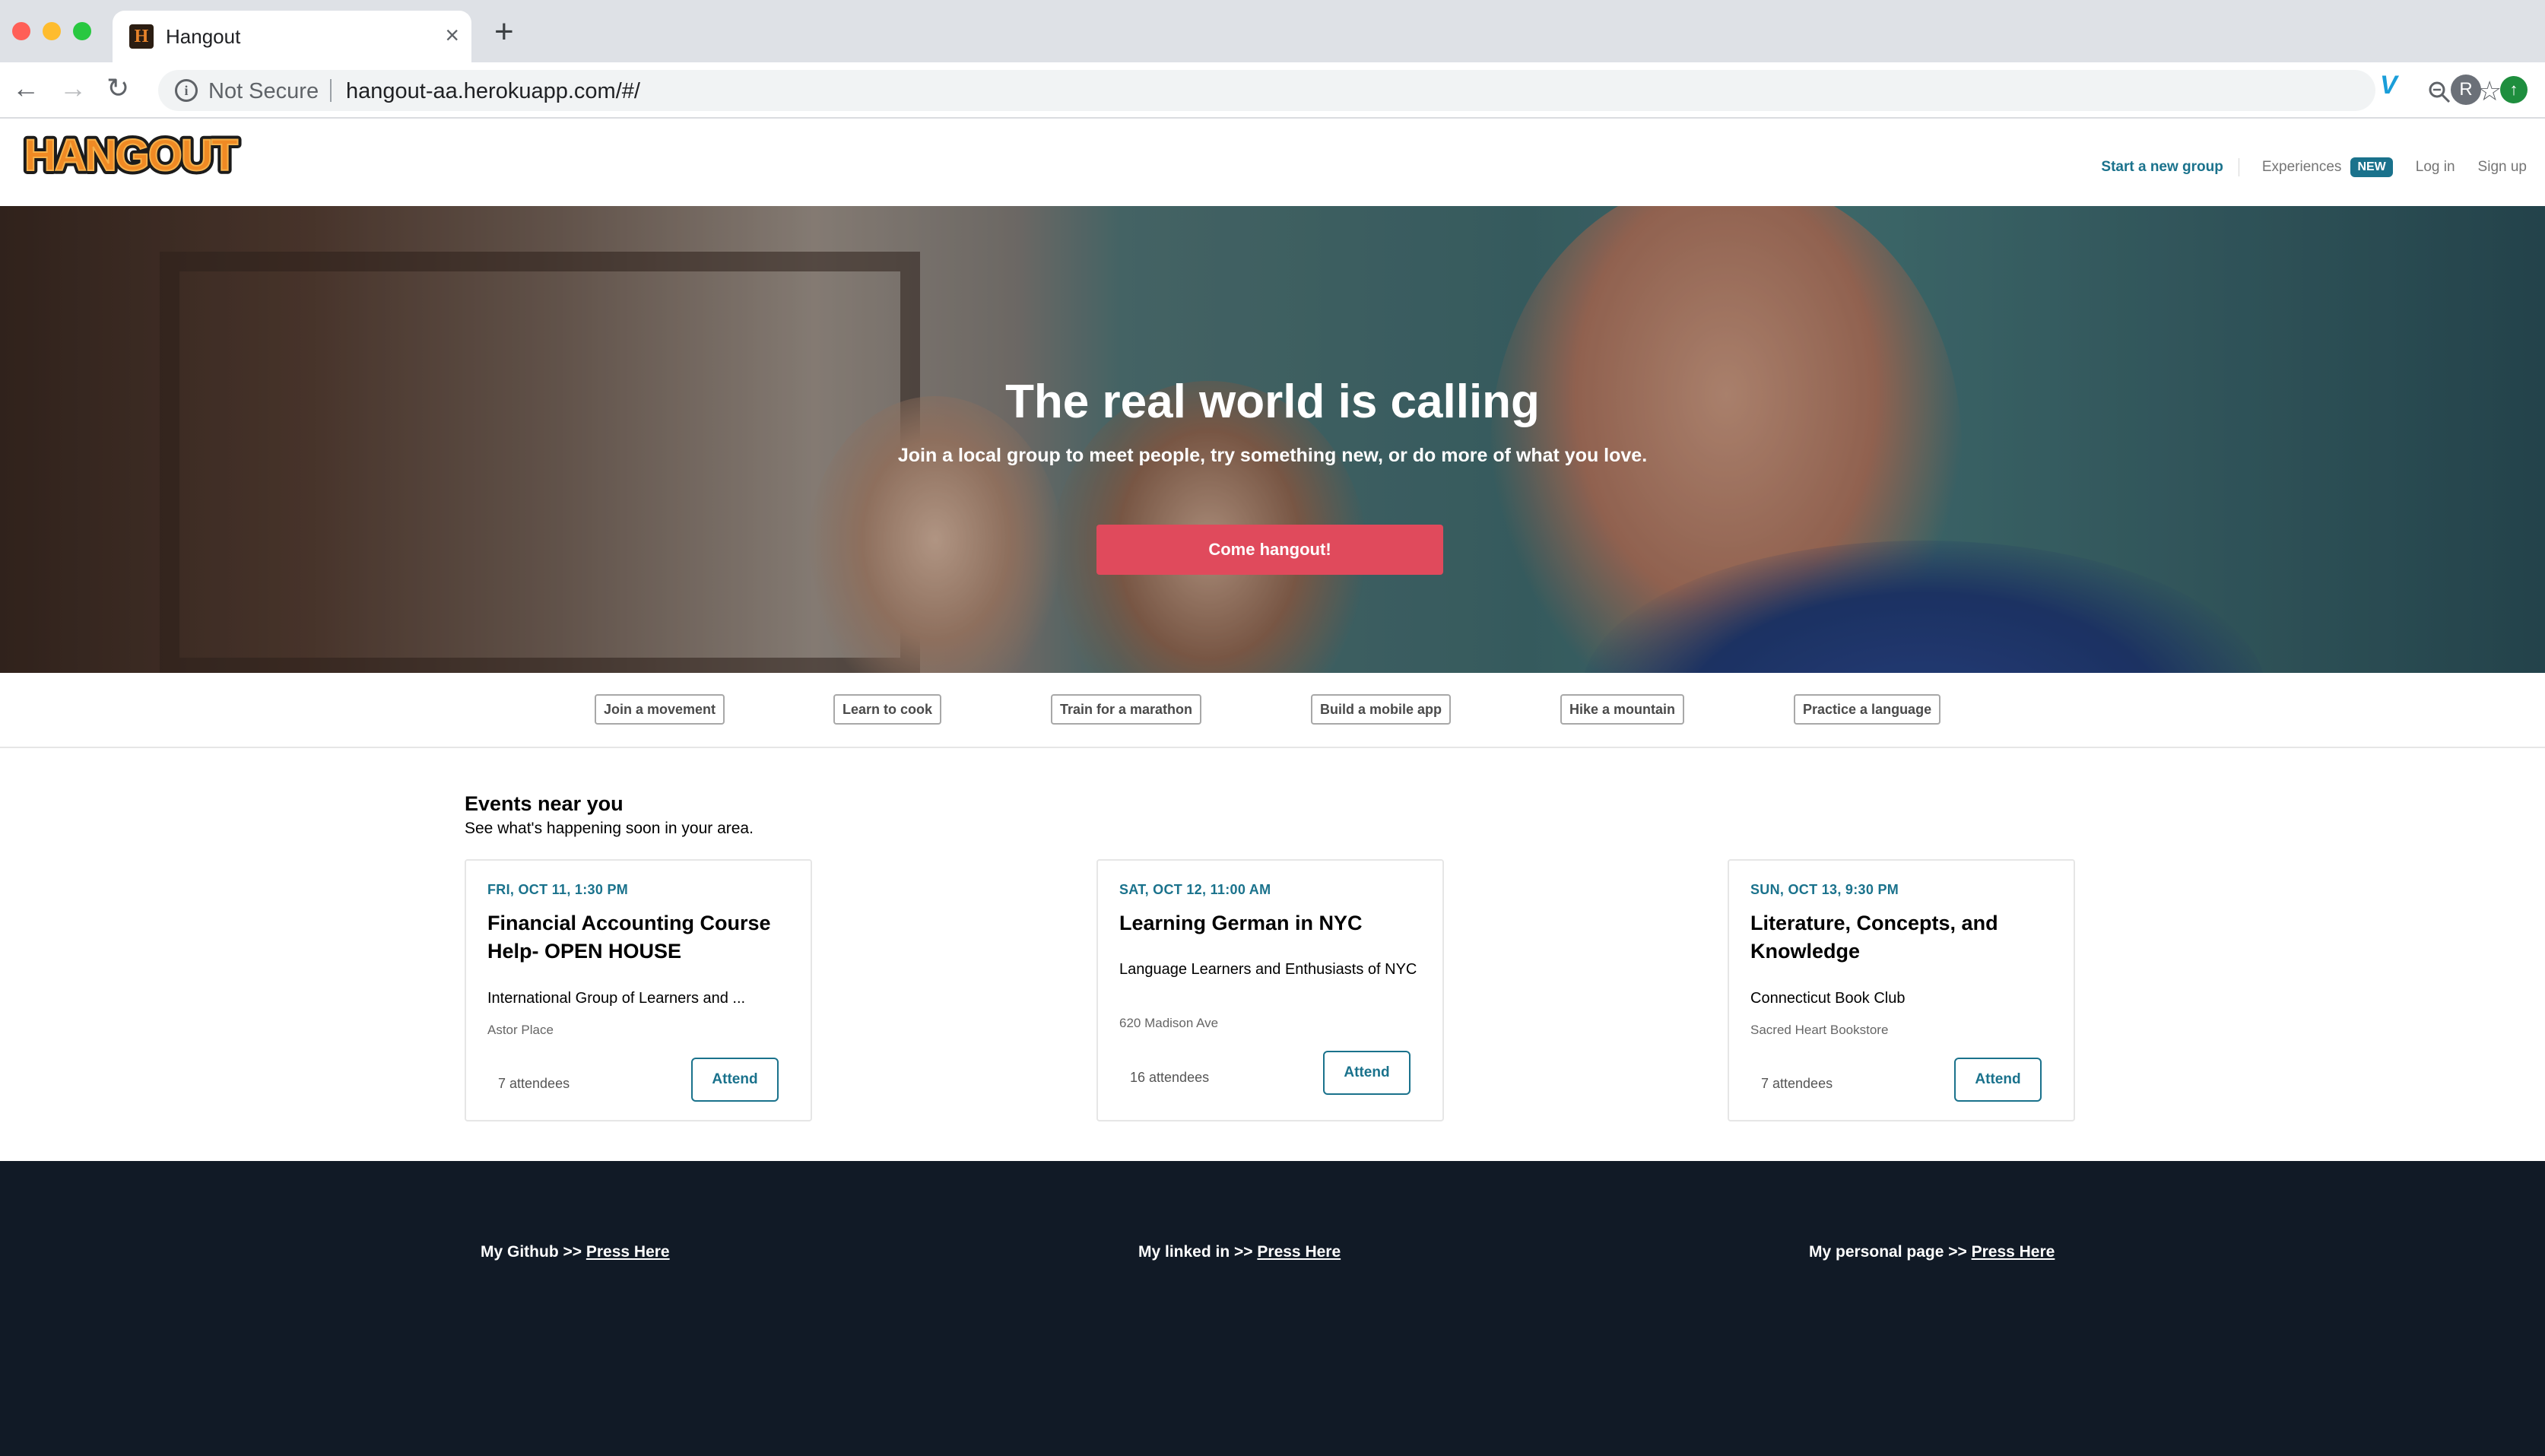 The image size is (2545, 1456). What do you see at coordinates (52, 31) in the screenshot?
I see `minimize-window-button` at bounding box center [52, 31].